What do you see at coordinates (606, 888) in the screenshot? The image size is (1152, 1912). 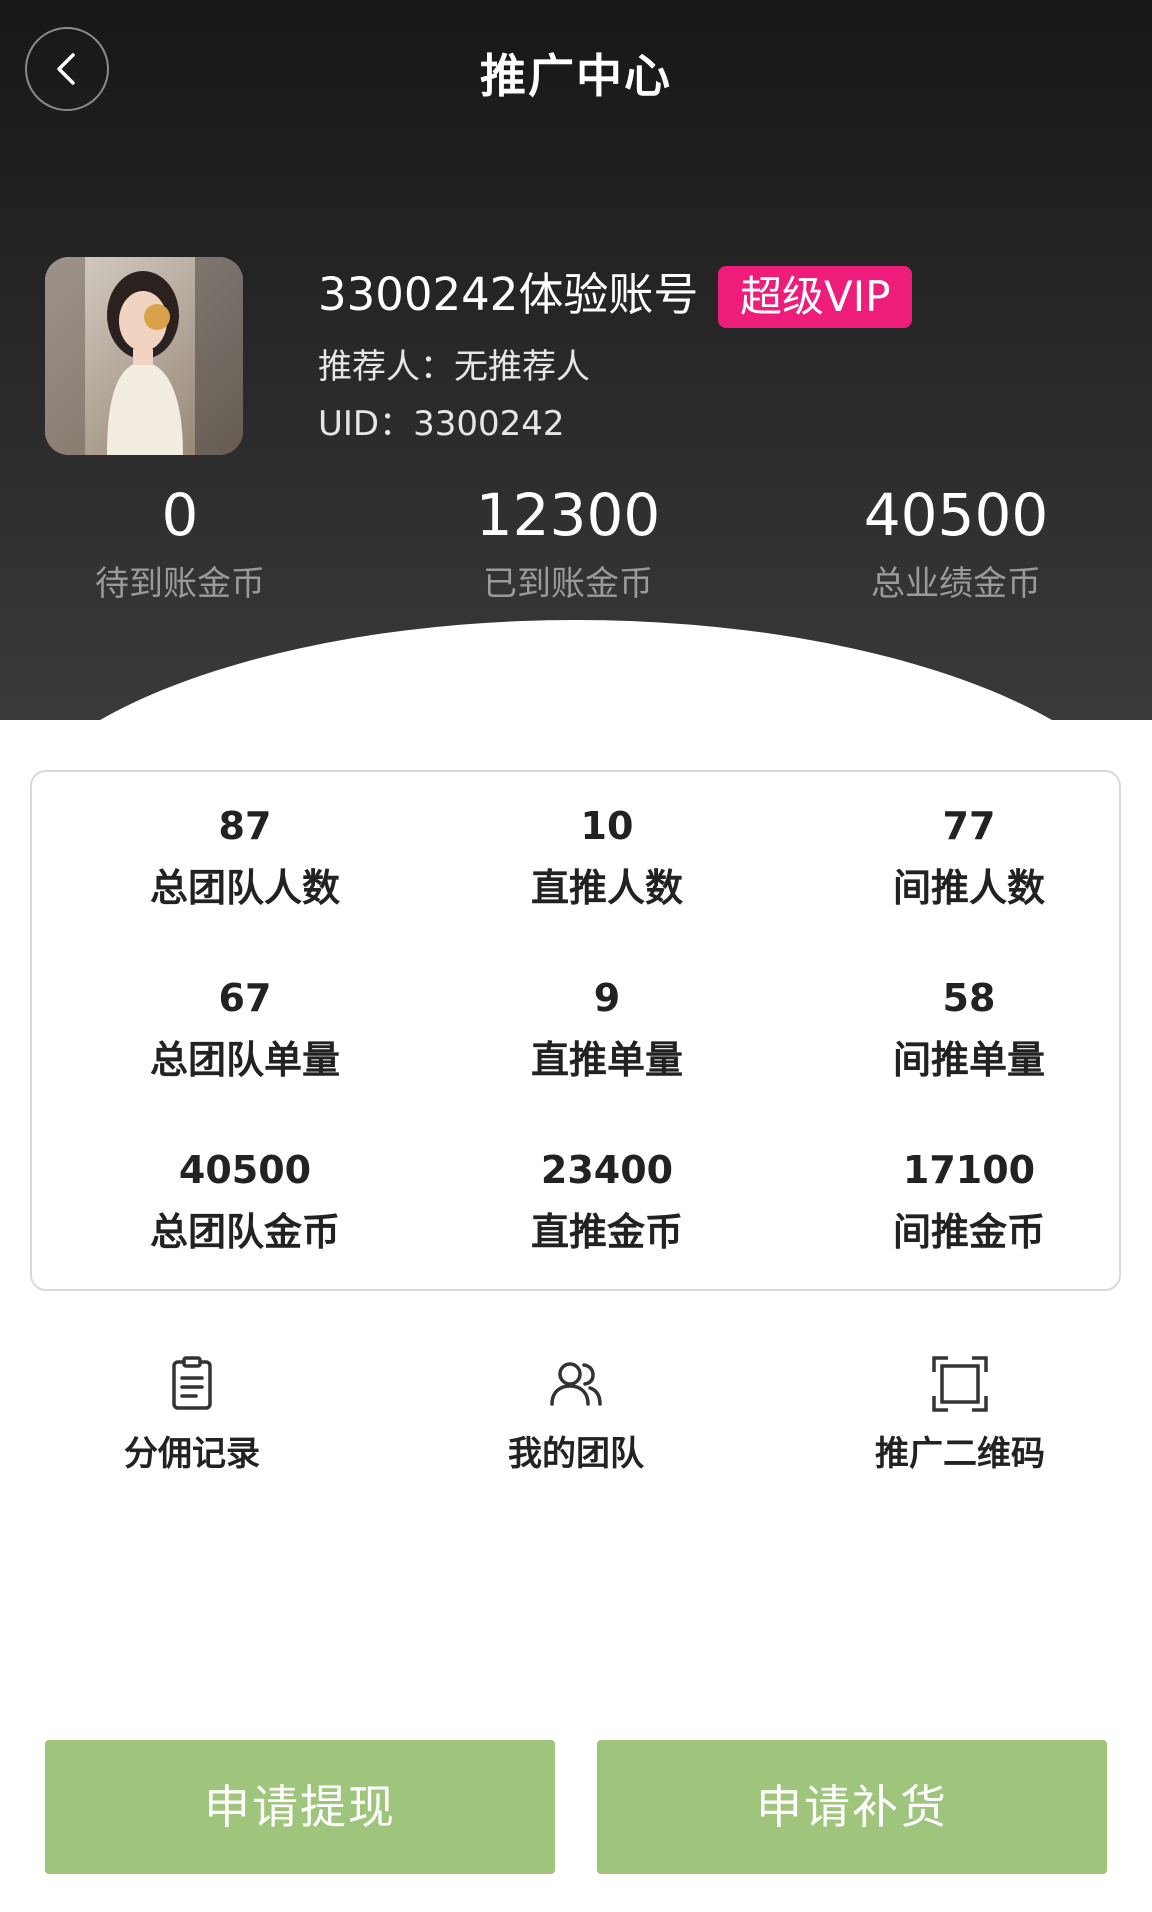 I see `stat-label: 直推人数` at bounding box center [606, 888].